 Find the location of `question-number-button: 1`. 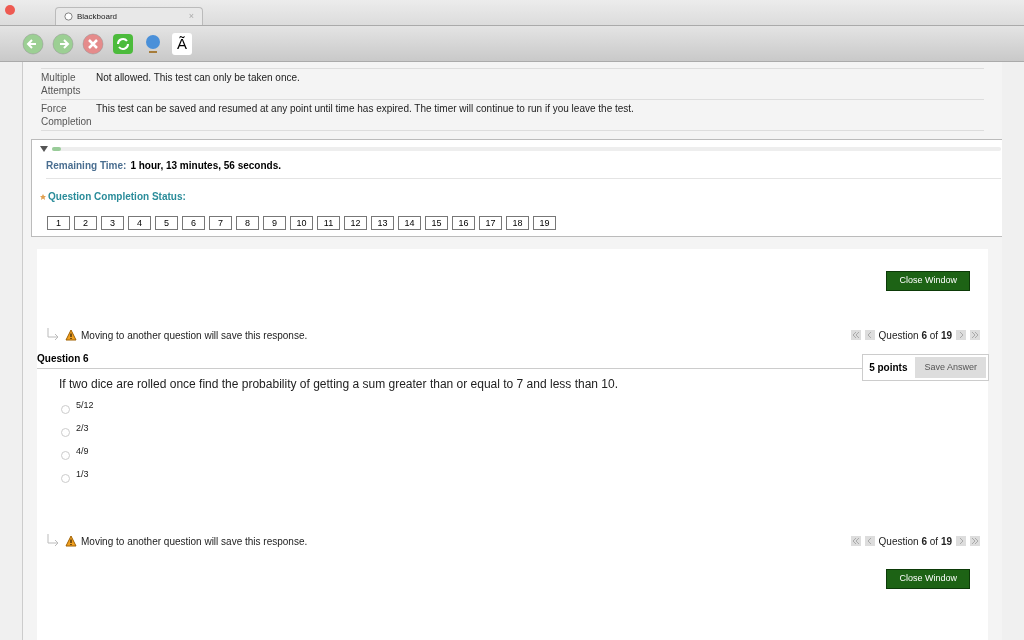

question-number-button: 1 is located at coordinates (58, 223).